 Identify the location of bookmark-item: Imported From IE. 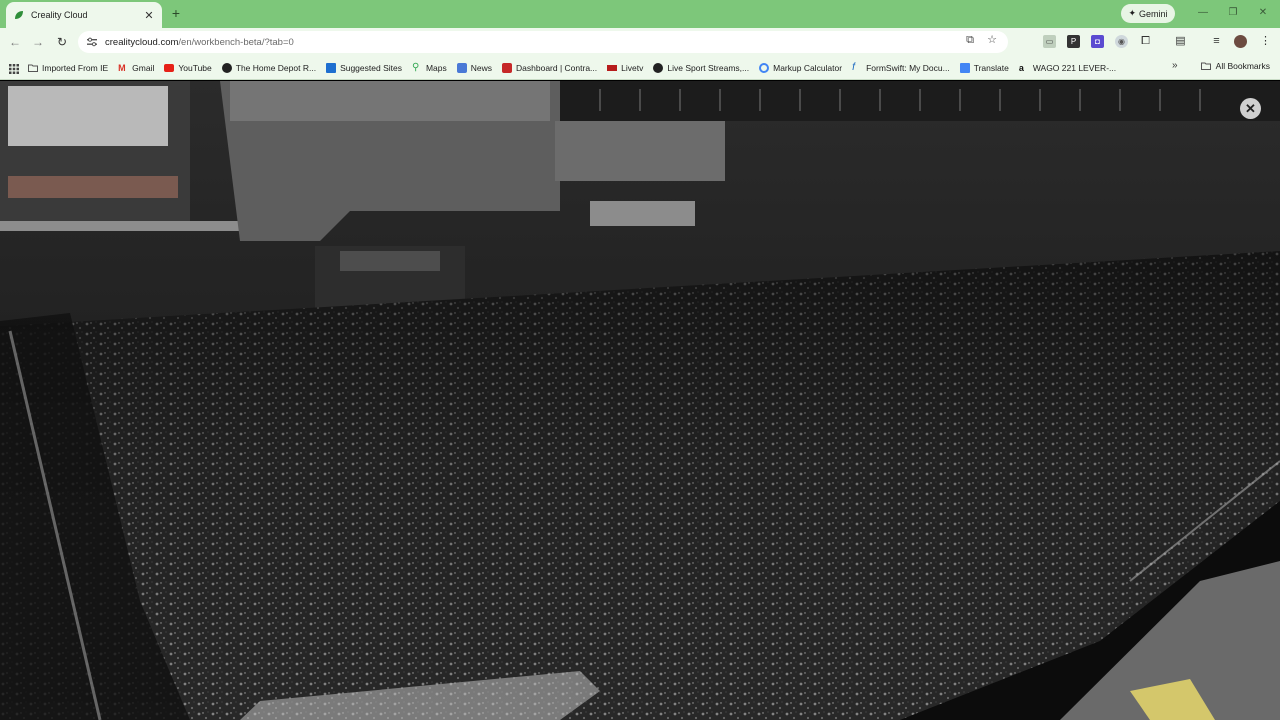
(68, 68).